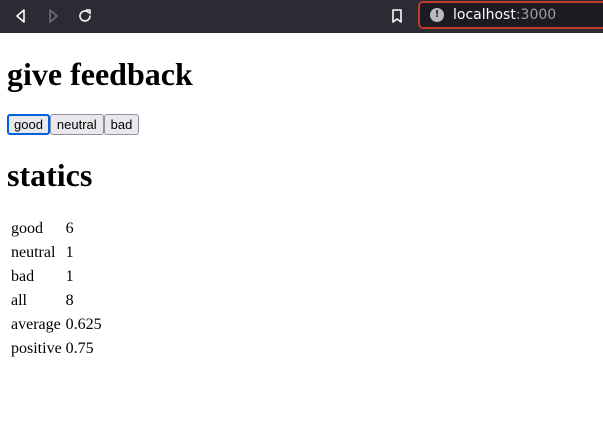 This screenshot has height=433, width=603. Describe the element at coordinates (36, 348) in the screenshot. I see `stats-label: positive` at that location.